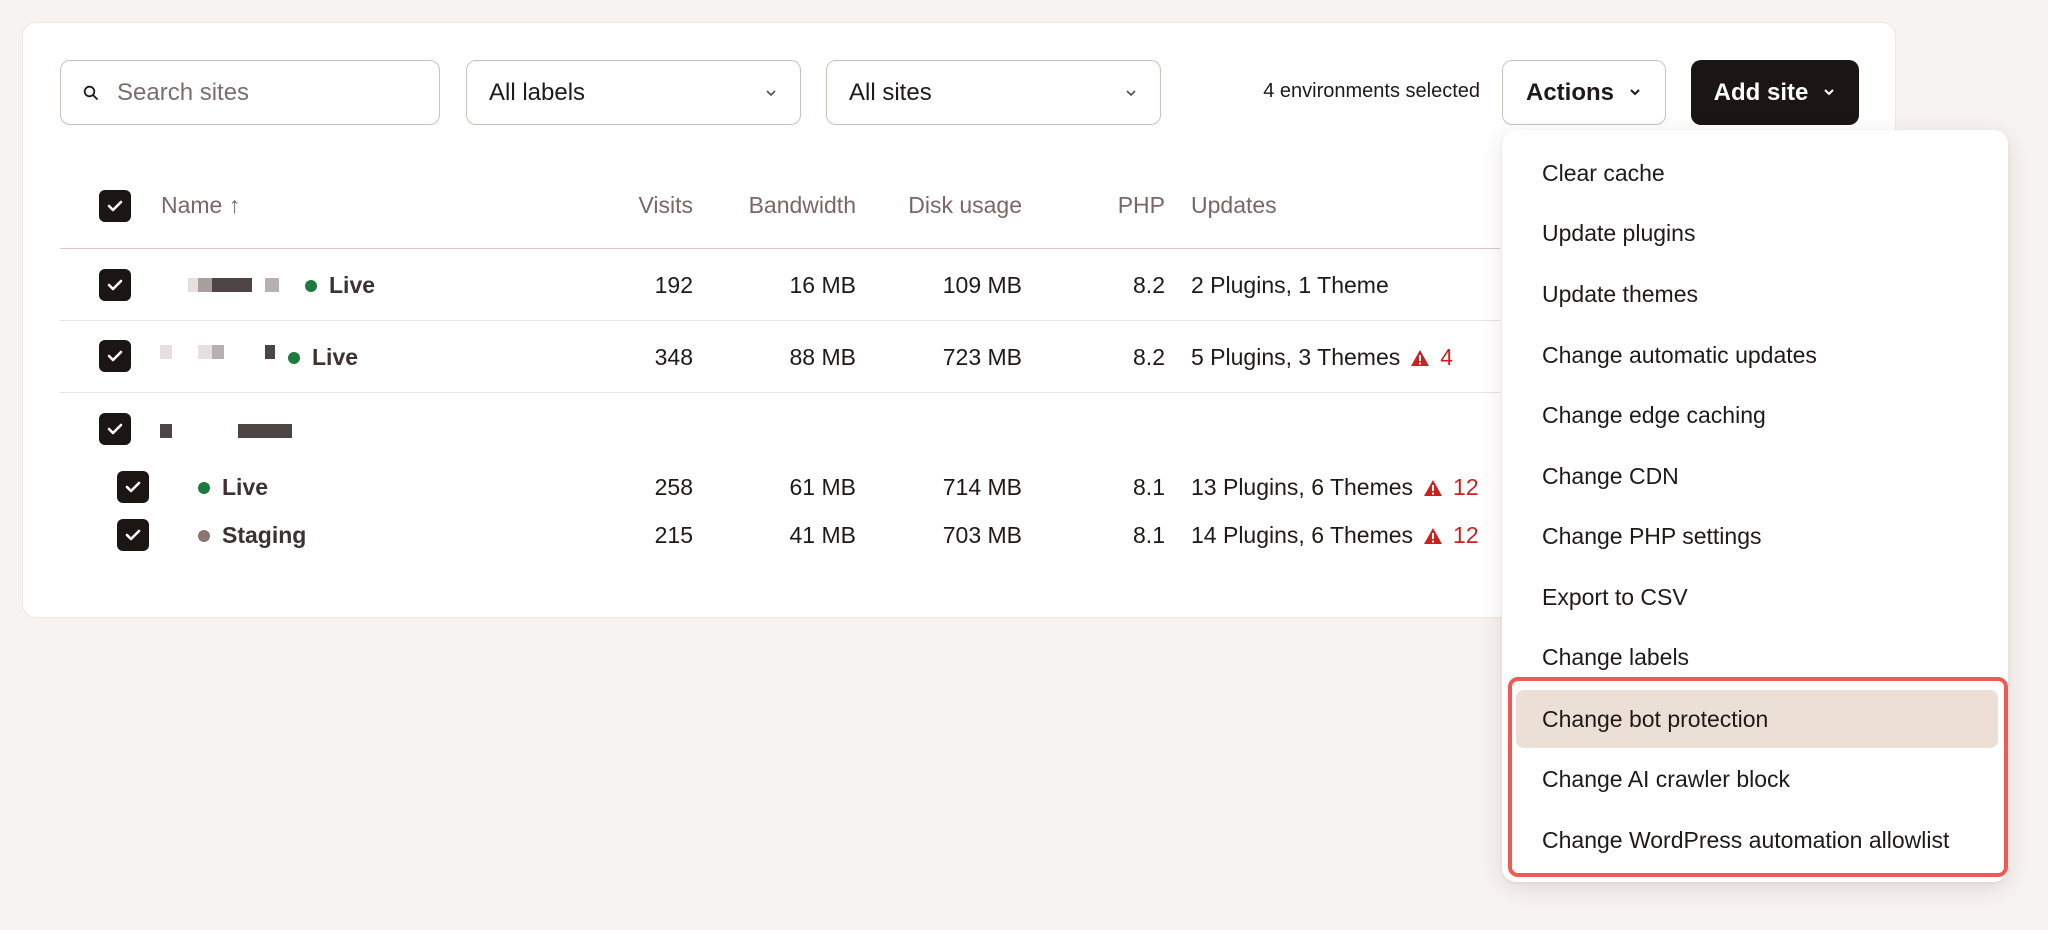 This screenshot has width=2048, height=930. I want to click on updates-cell: 2 Plugins, 1 Theme, so click(1290, 285).